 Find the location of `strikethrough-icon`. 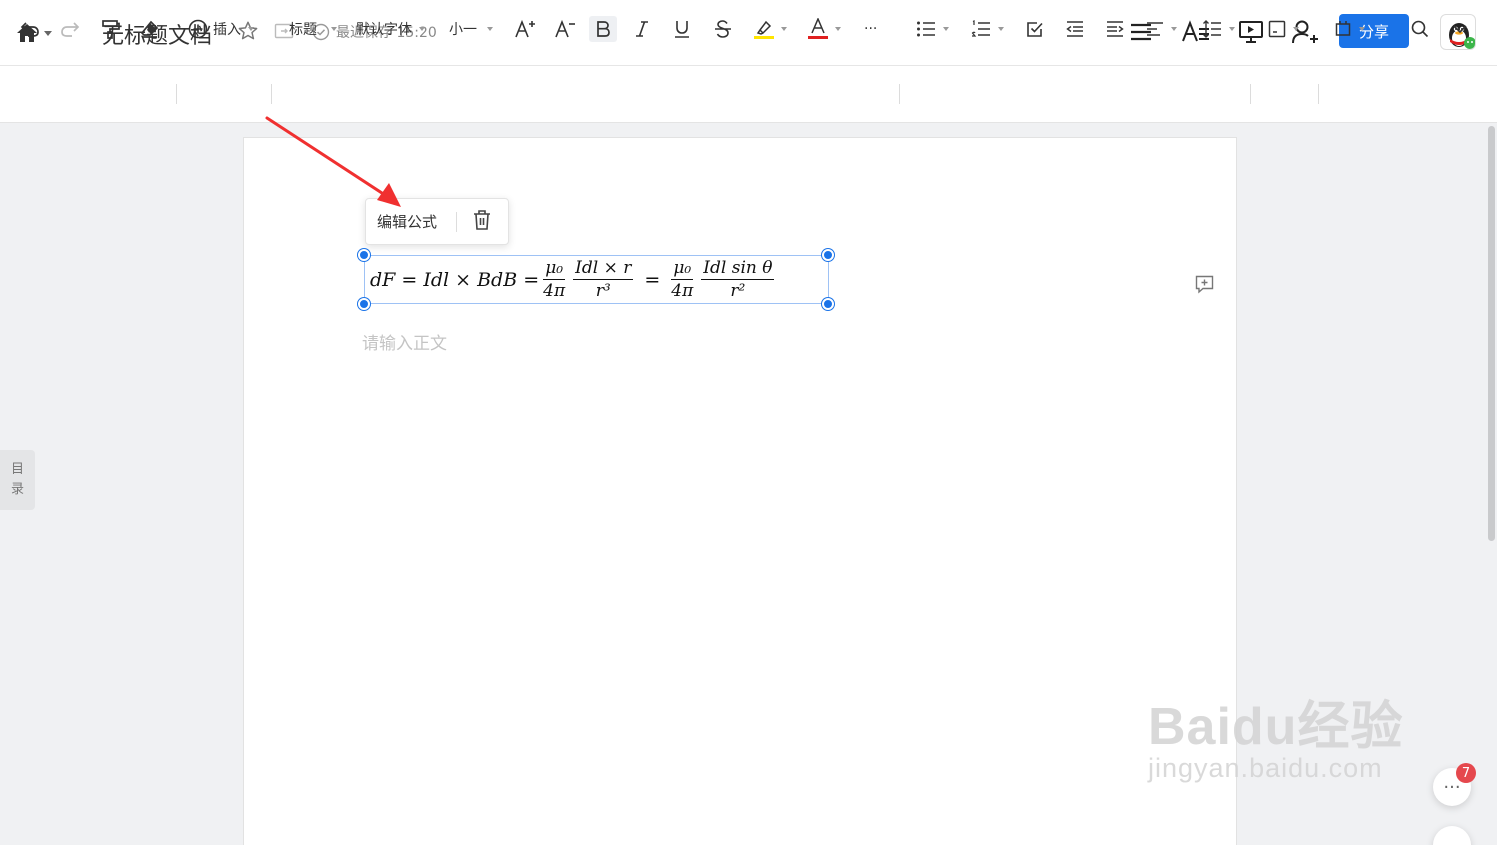

strikethrough-icon is located at coordinates (723, 29).